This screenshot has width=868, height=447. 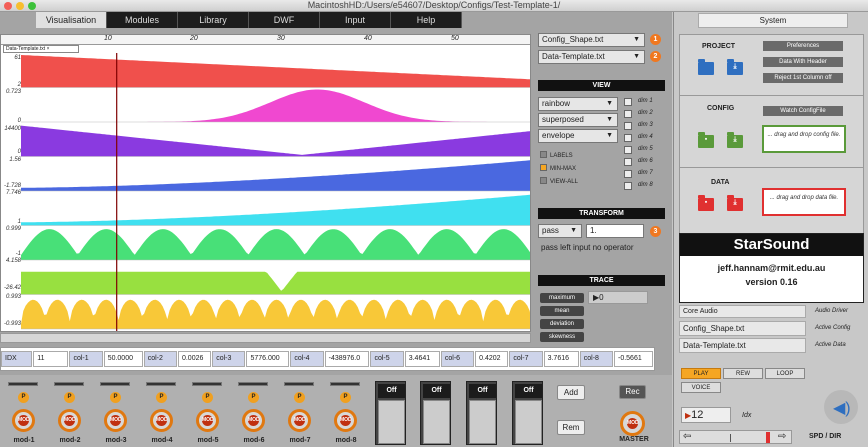 What do you see at coordinates (645, 113) in the screenshot?
I see `dim-label: dim 2` at bounding box center [645, 113].